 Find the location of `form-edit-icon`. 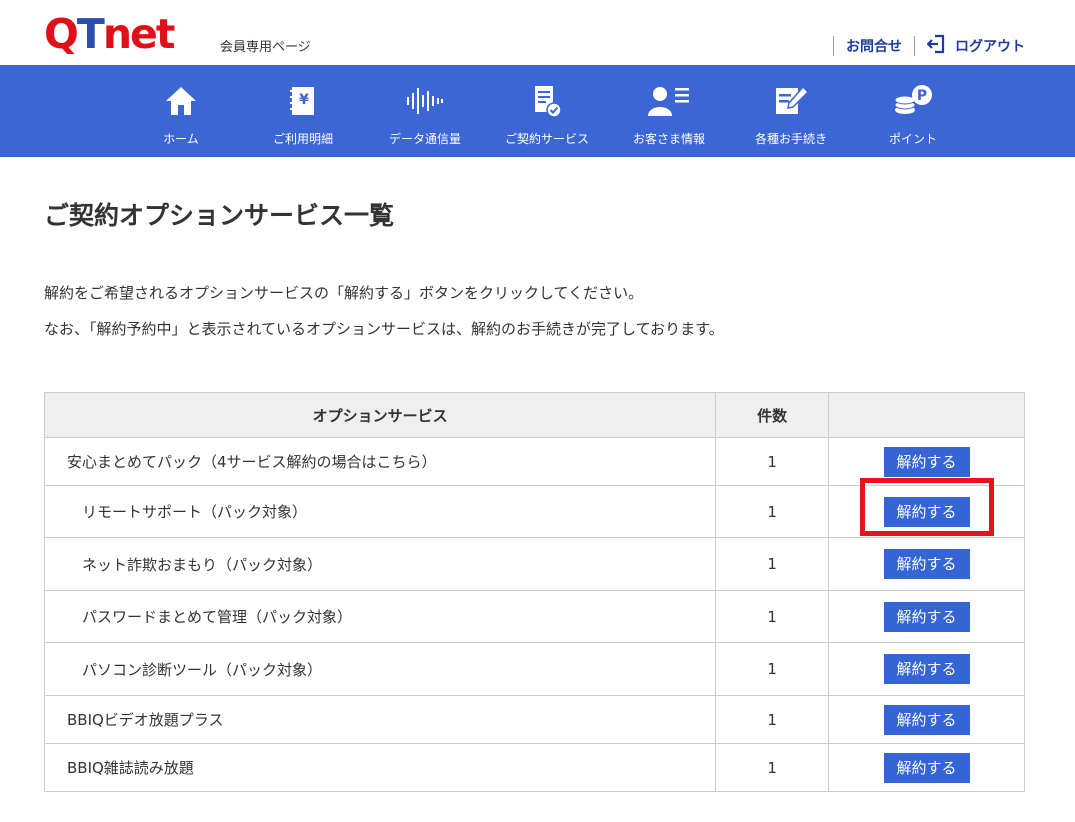

form-edit-icon is located at coordinates (791, 101).